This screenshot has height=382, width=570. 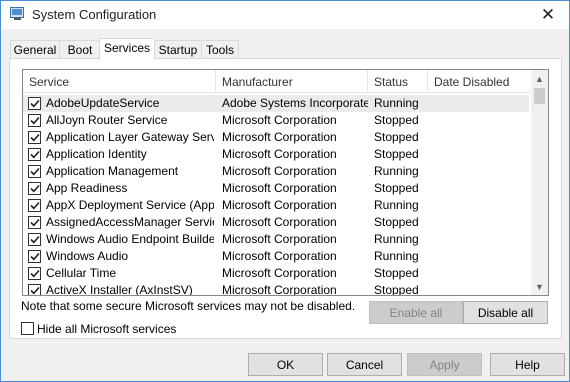 I want to click on tab-startup: Startup, so click(x=178, y=49).